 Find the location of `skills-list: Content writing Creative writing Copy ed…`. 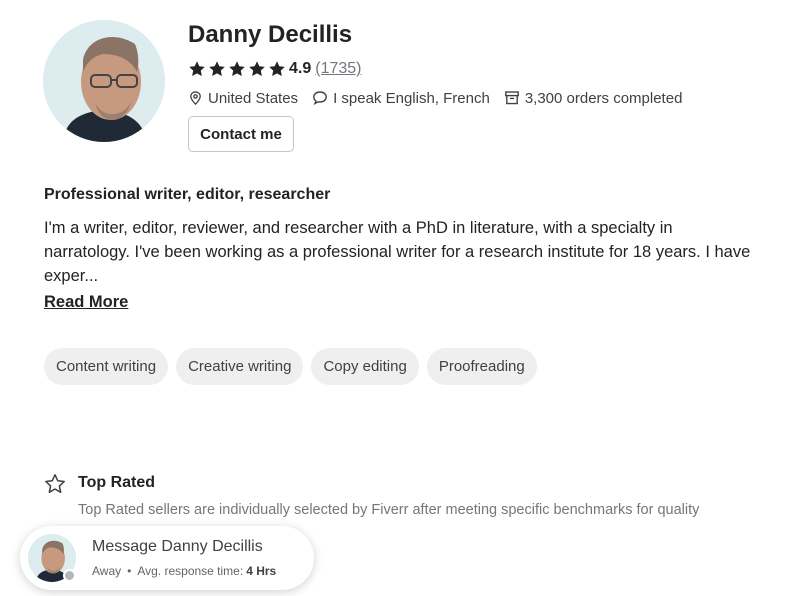

skills-list: Content writing Creative writing Copy ed… is located at coordinates (290, 366).